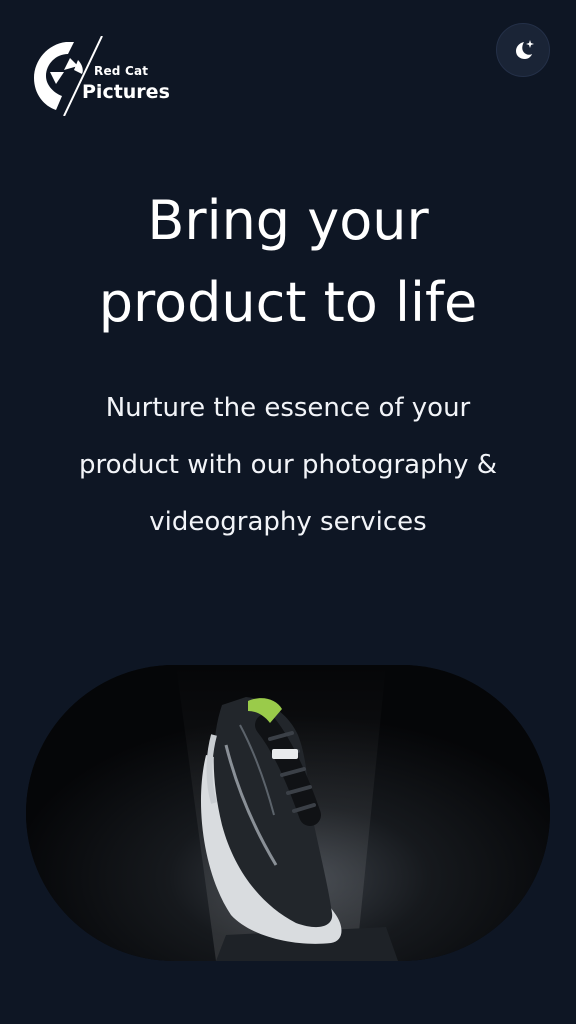 The height and width of the screenshot is (1024, 576). Describe the element at coordinates (288, 408) in the screenshot. I see `hero-subtitle-line1: Nurture the essence of your` at that location.